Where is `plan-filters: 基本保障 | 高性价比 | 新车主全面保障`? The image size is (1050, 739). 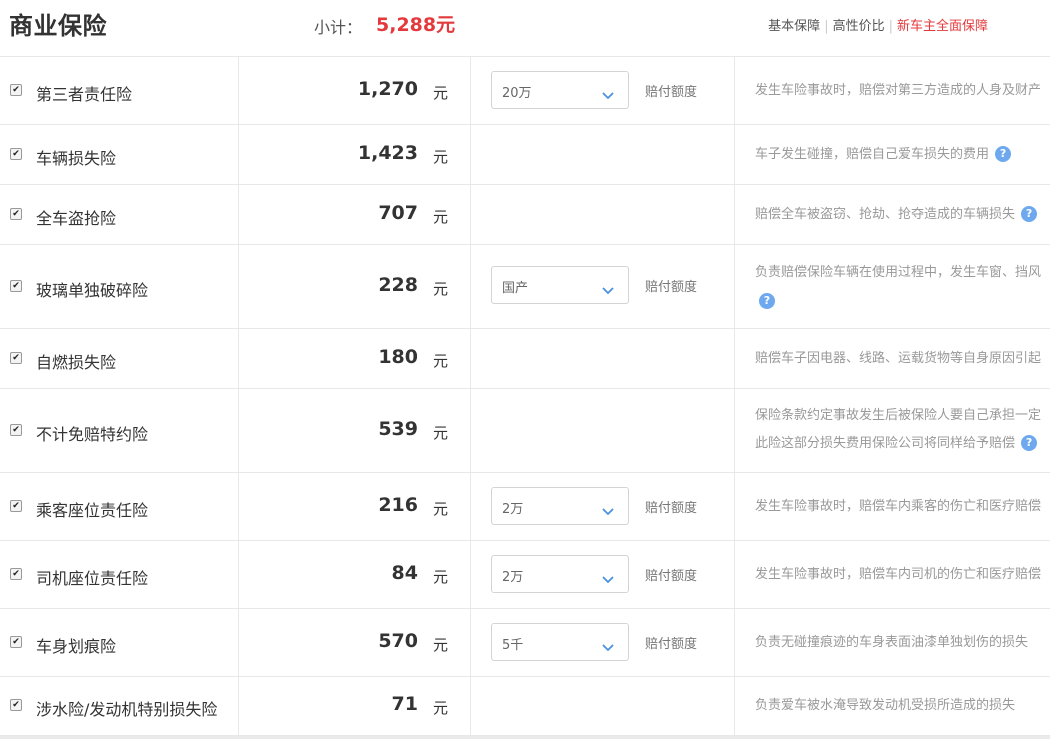
plan-filters: 基本保障 | 高性价比 | 新车主全面保障 is located at coordinates (878, 24).